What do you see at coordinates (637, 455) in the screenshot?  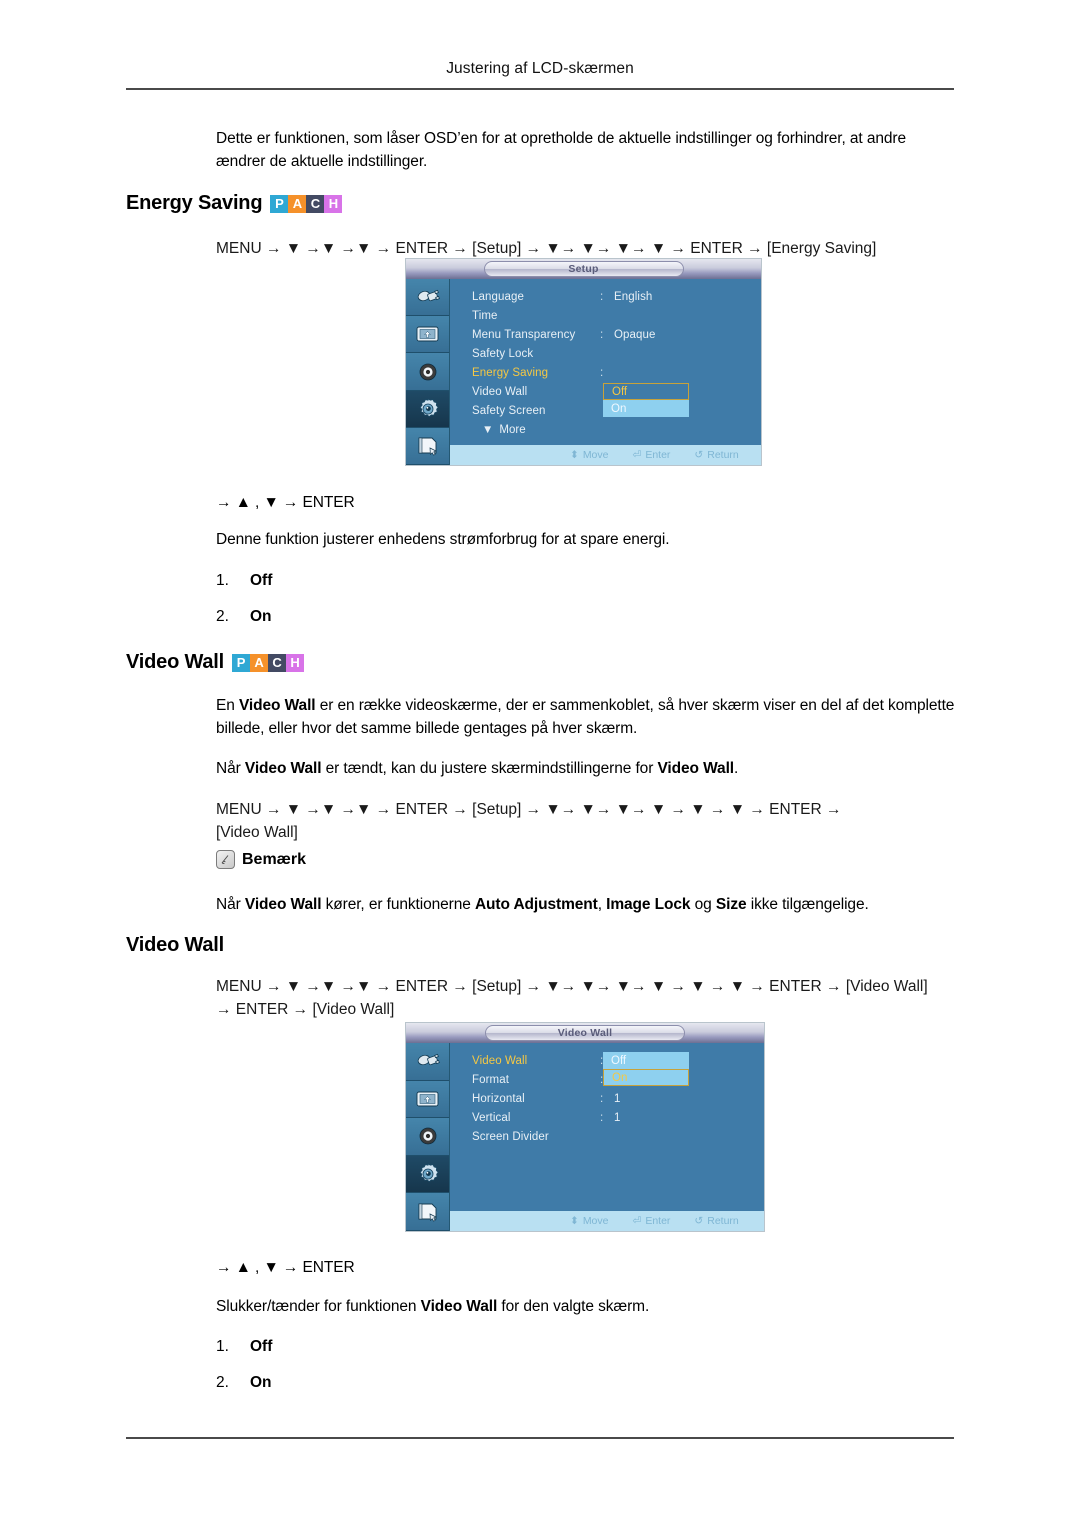 I see `enter-key-icon: ⏎` at bounding box center [637, 455].